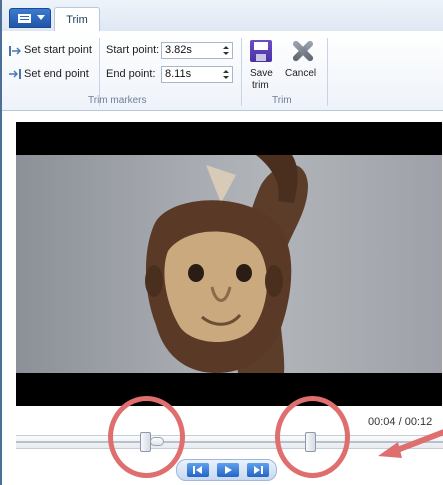 This screenshot has height=485, width=443. What do you see at coordinates (15, 51) in the screenshot?
I see `set-start-point-icon` at bounding box center [15, 51].